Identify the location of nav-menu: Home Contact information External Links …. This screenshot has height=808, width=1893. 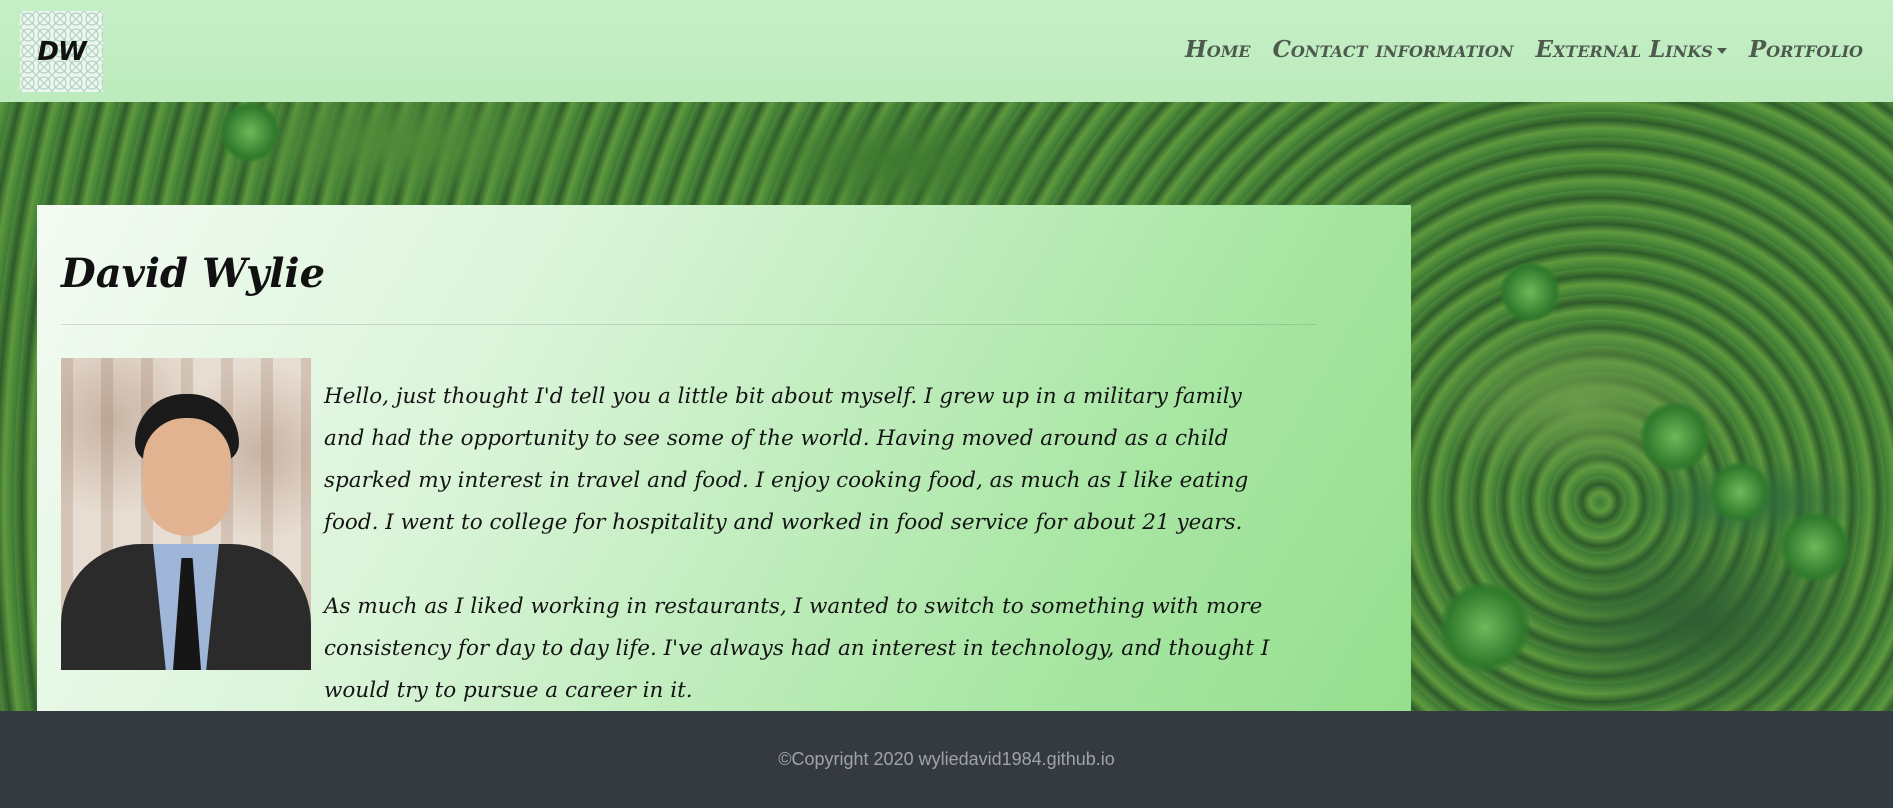
(1524, 49).